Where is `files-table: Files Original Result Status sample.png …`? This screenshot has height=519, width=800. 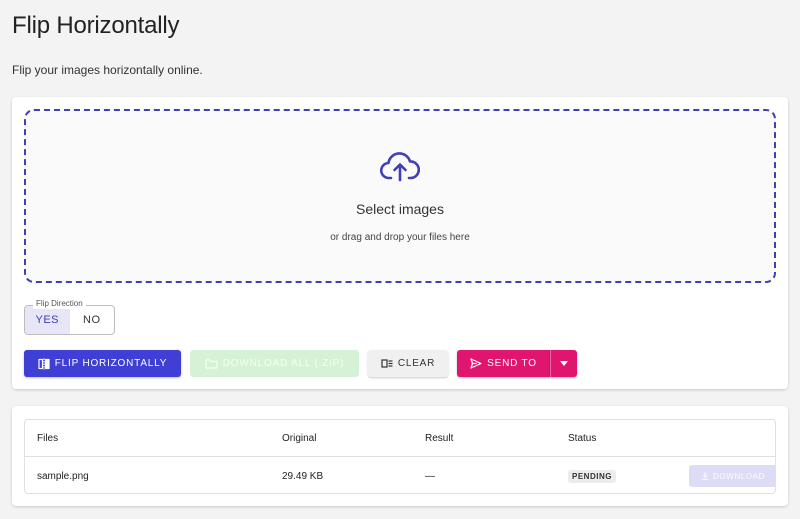 files-table: Files Original Result Status sample.png … is located at coordinates (400, 456).